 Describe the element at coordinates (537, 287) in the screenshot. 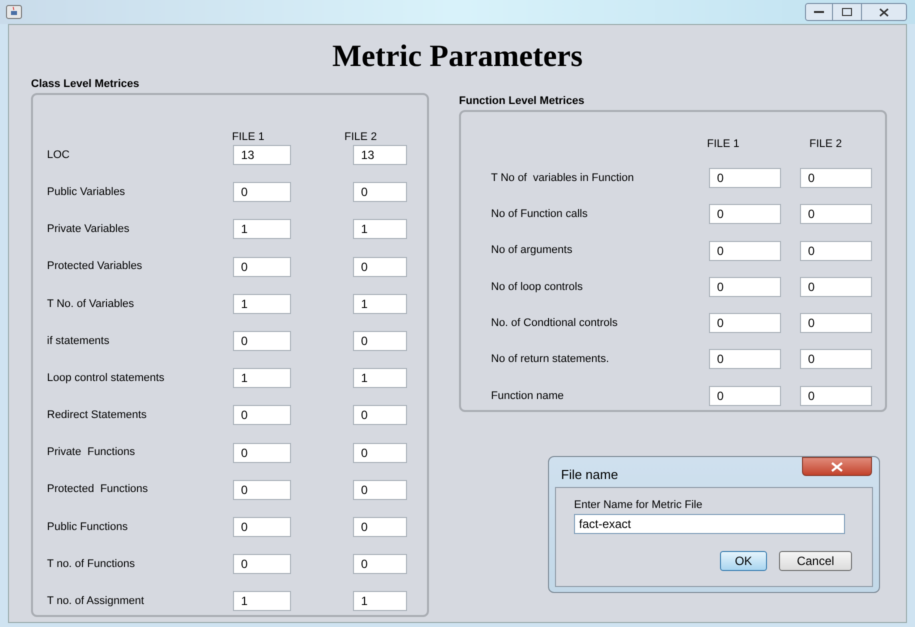

I see `metric-label: No of loop controls` at that location.